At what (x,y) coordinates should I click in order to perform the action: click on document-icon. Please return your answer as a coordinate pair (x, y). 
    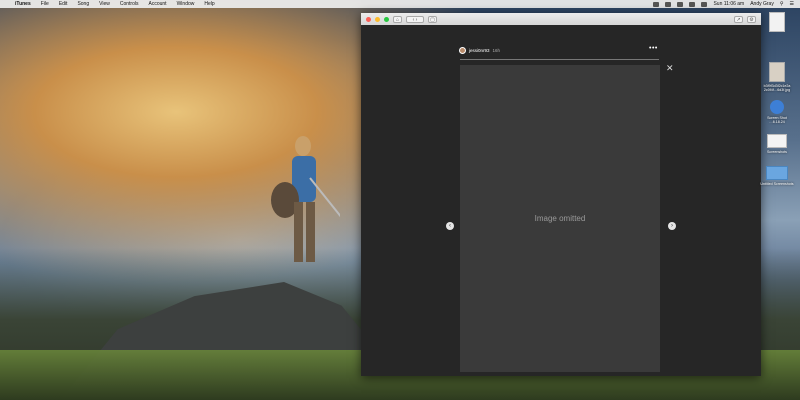
    Looking at the image, I should click on (777, 22).